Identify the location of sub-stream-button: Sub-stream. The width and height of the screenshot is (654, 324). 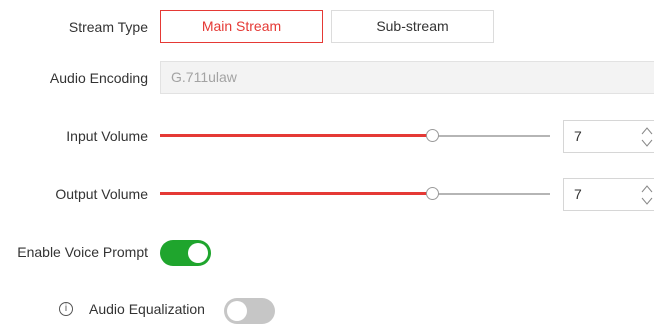
(412, 26).